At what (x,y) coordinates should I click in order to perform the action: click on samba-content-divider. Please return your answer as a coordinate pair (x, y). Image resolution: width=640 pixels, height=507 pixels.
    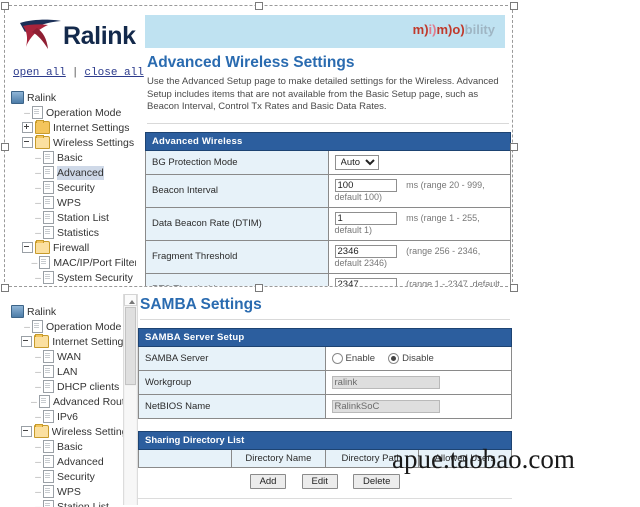
    Looking at the image, I should click on (325, 319).